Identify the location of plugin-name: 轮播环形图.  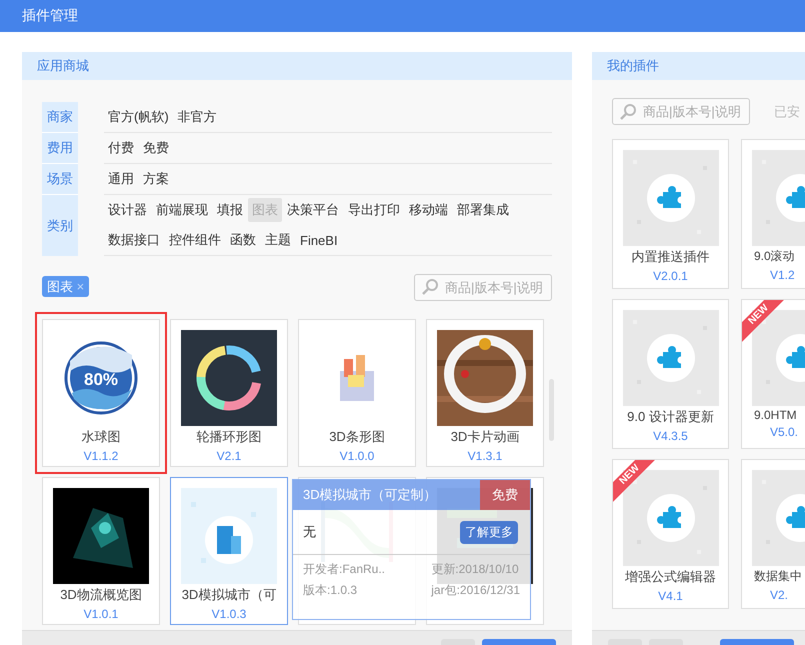
(229, 437).